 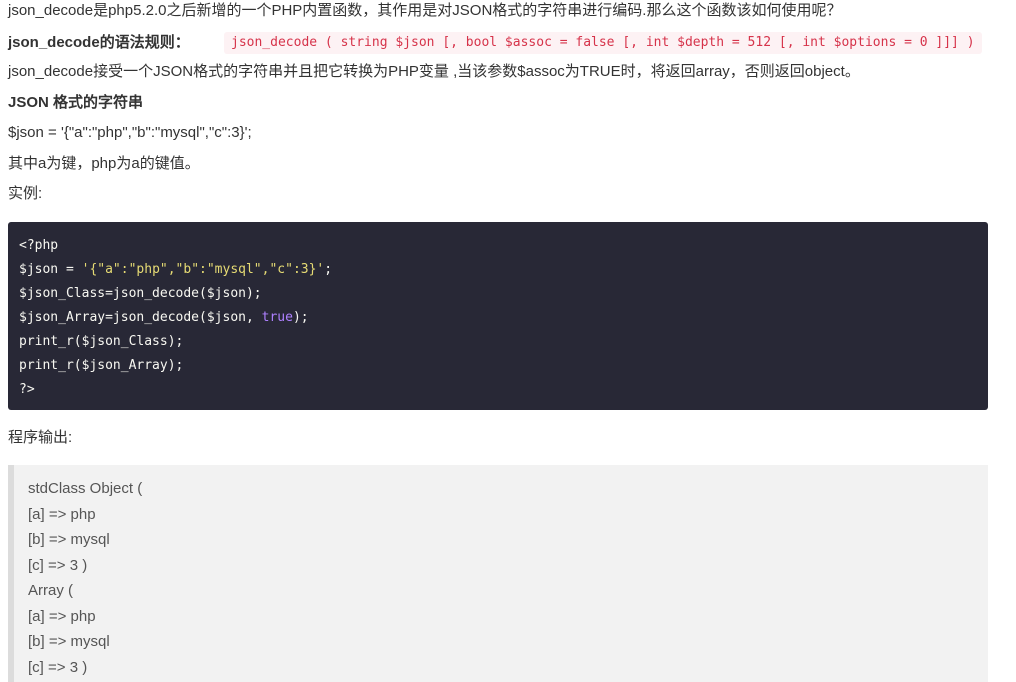 I want to click on code-text: print_r($json_Array);, so click(x=101, y=365).